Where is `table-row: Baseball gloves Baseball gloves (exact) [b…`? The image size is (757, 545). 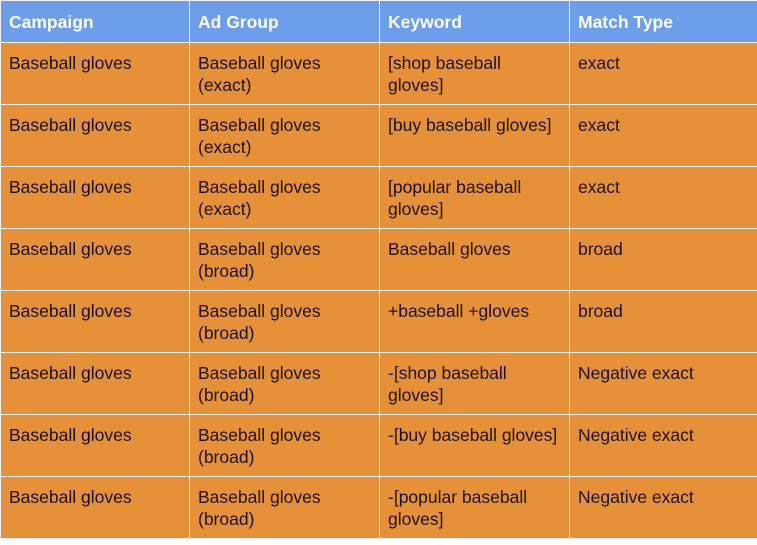 table-row: Baseball gloves Baseball gloves (exact) [b… is located at coordinates (378, 135).